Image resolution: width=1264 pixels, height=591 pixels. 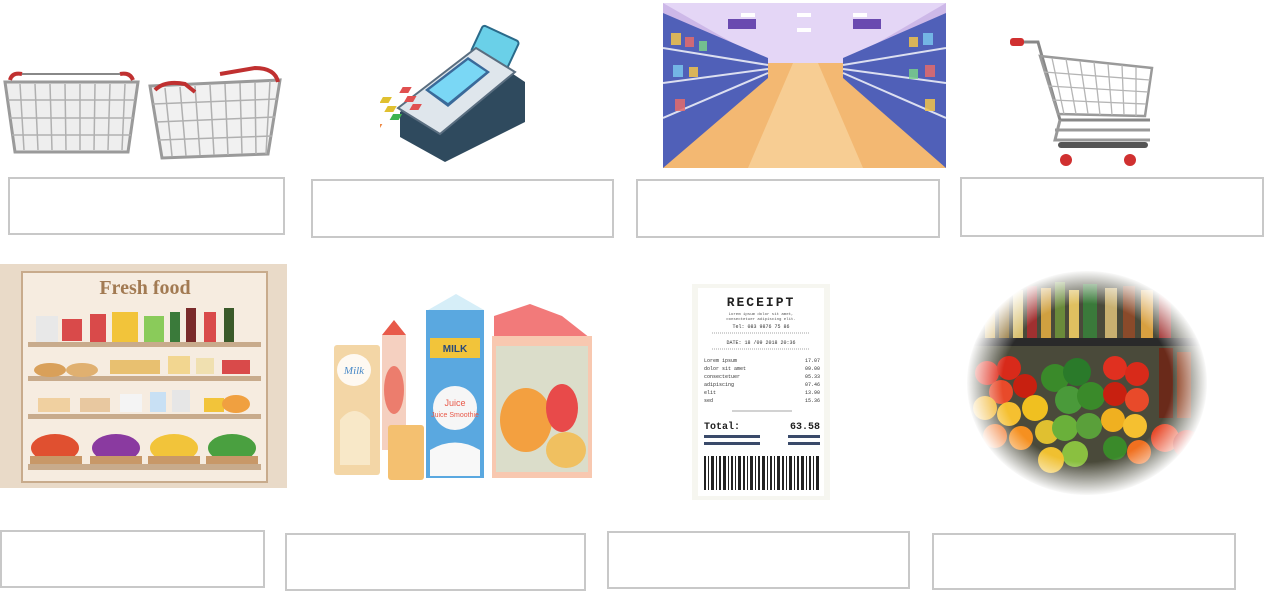 I want to click on receipt-item-price: 09.00, so click(x=812, y=369).